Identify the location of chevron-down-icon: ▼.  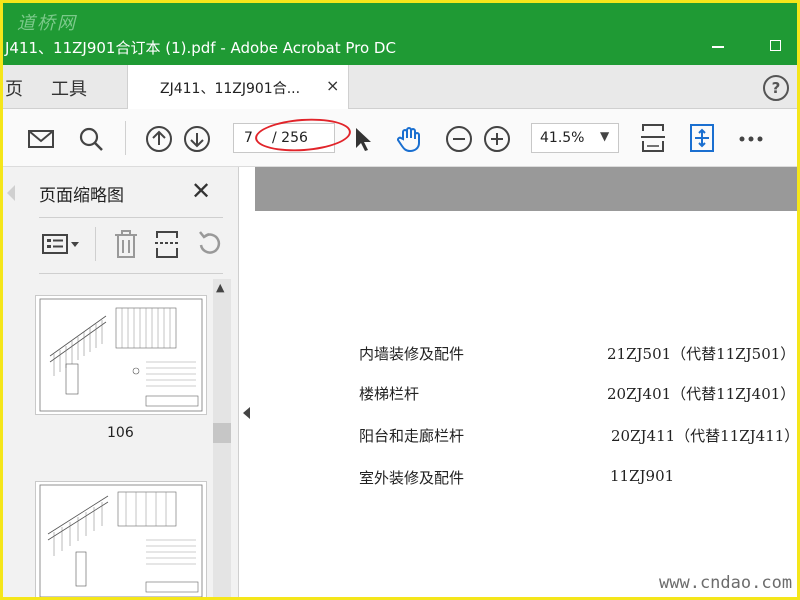
(605, 136).